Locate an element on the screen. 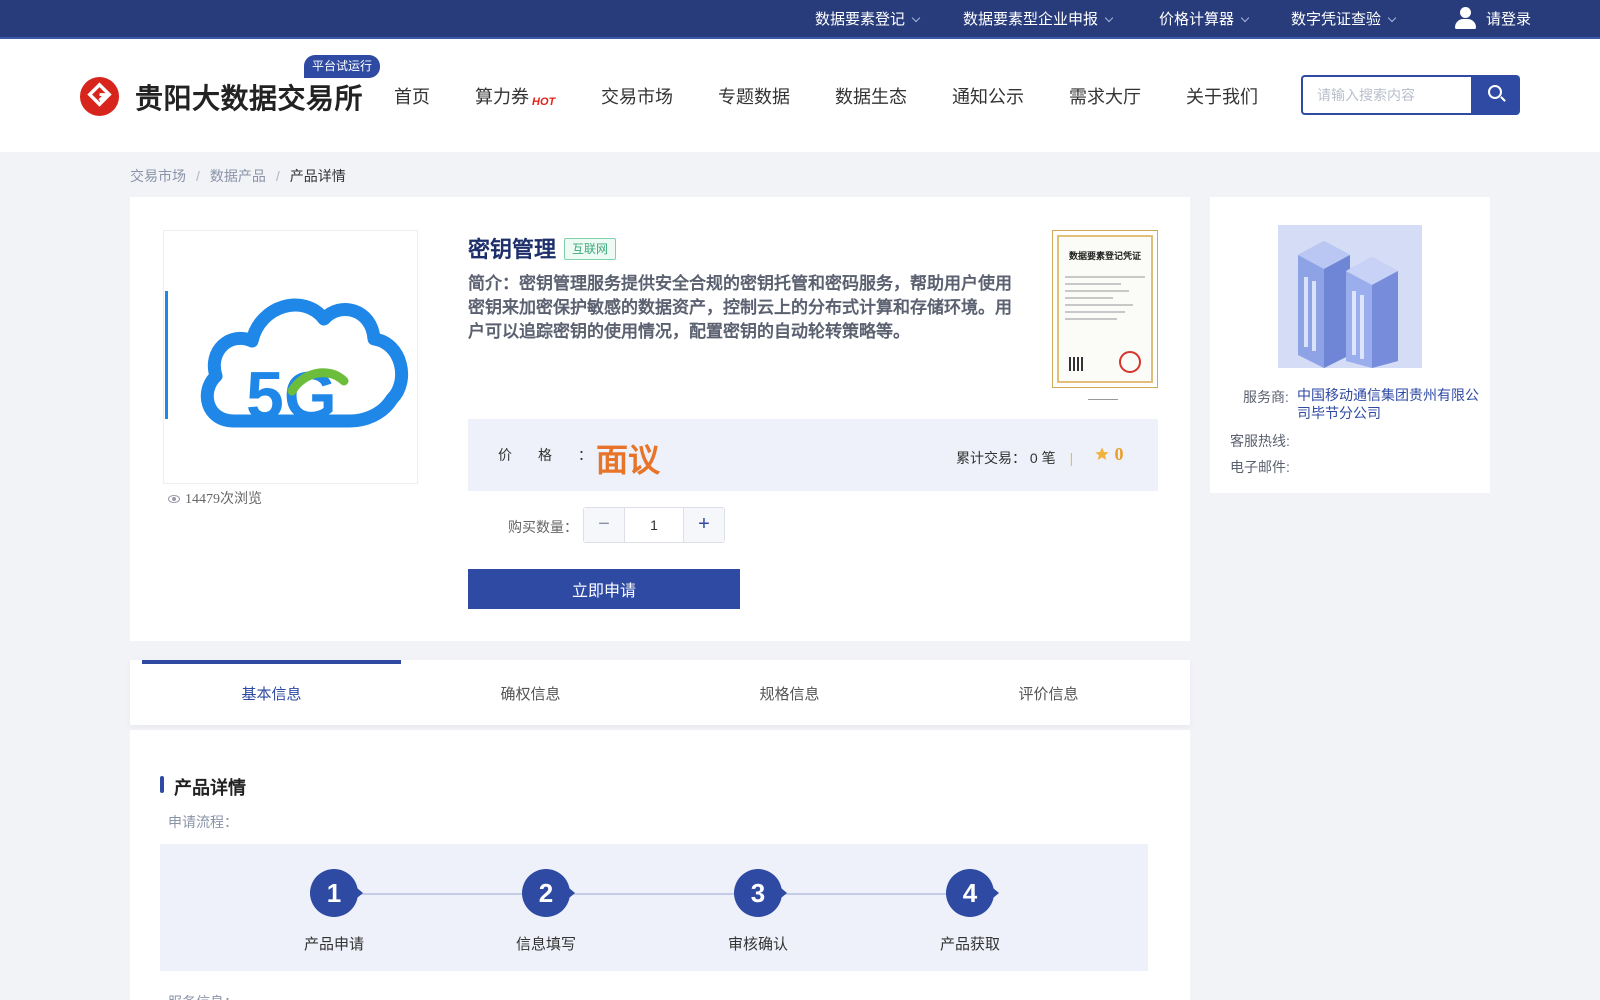 The width and height of the screenshot is (1600, 1000). trial-run-badge: 平台试运行 is located at coordinates (342, 66).